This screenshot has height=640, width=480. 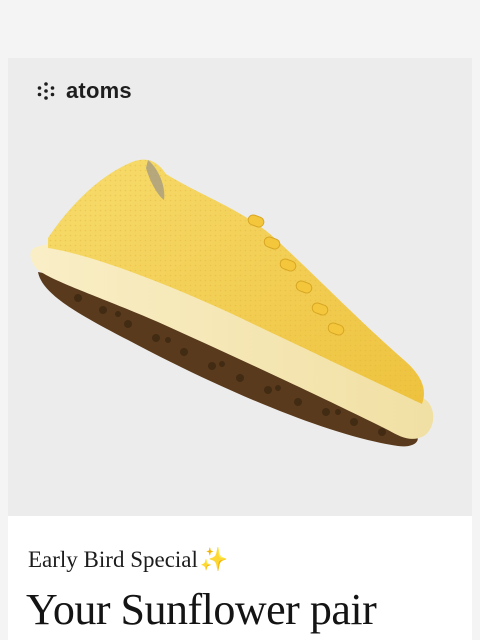 What do you see at coordinates (214, 559) in the screenshot?
I see `sparkle-icon: ✨` at bounding box center [214, 559].